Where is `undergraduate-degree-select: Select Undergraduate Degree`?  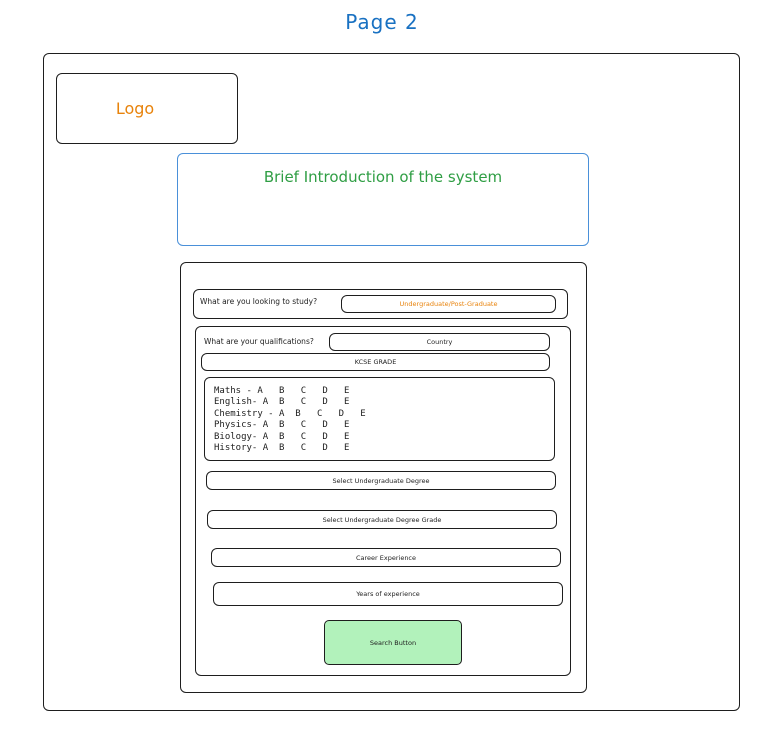
undergraduate-degree-select: Select Undergraduate Degree is located at coordinates (381, 480).